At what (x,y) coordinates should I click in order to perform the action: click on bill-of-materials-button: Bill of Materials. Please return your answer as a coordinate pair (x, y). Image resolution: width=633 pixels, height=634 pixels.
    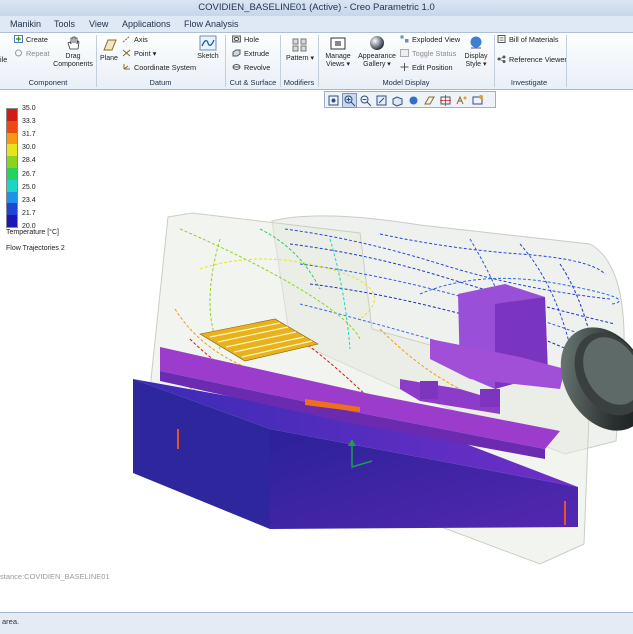
    Looking at the image, I should click on (527, 40).